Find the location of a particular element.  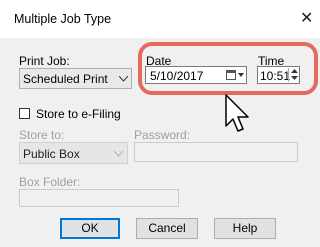

dialog-title: Multiple Job Type is located at coordinates (63, 19).